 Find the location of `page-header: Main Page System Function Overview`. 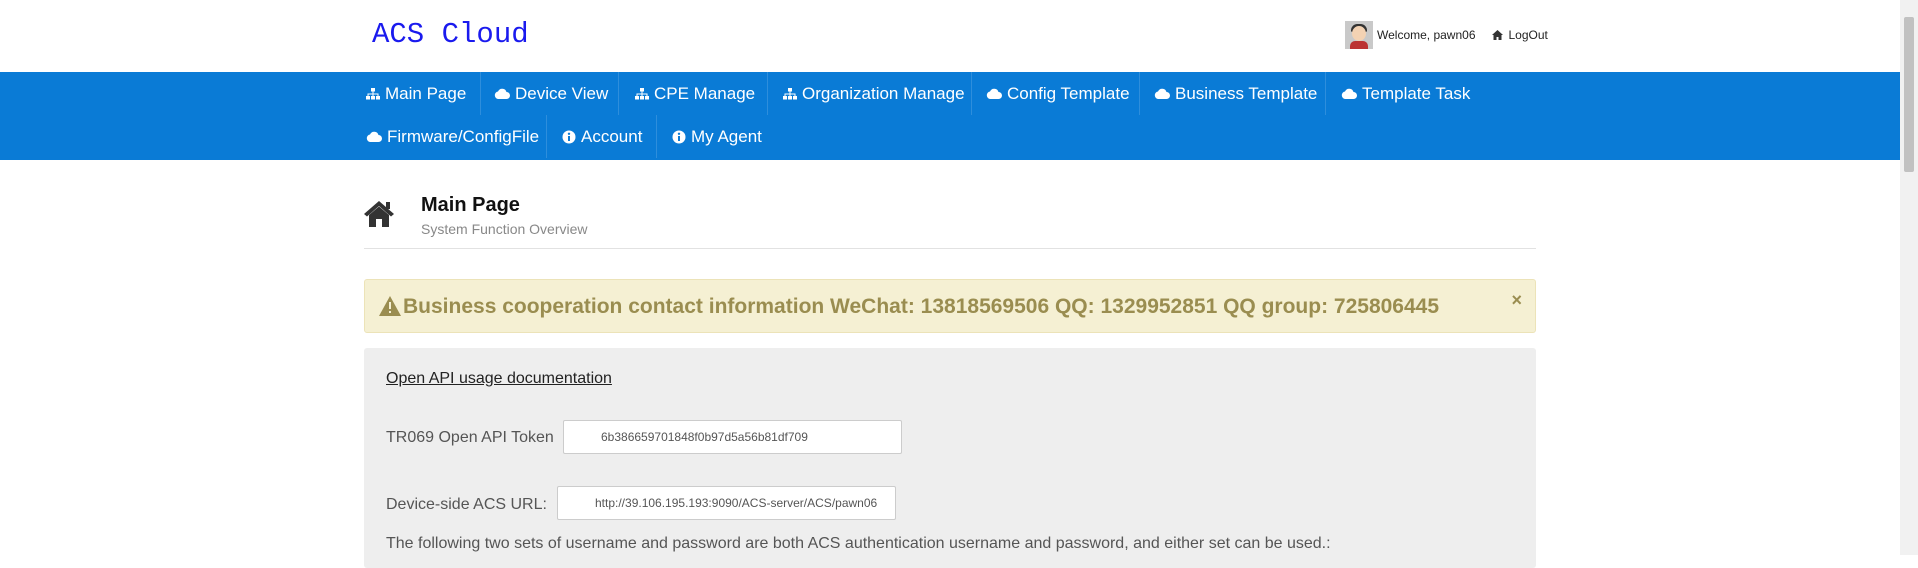

page-header: Main Page System Function Overview is located at coordinates (950, 218).